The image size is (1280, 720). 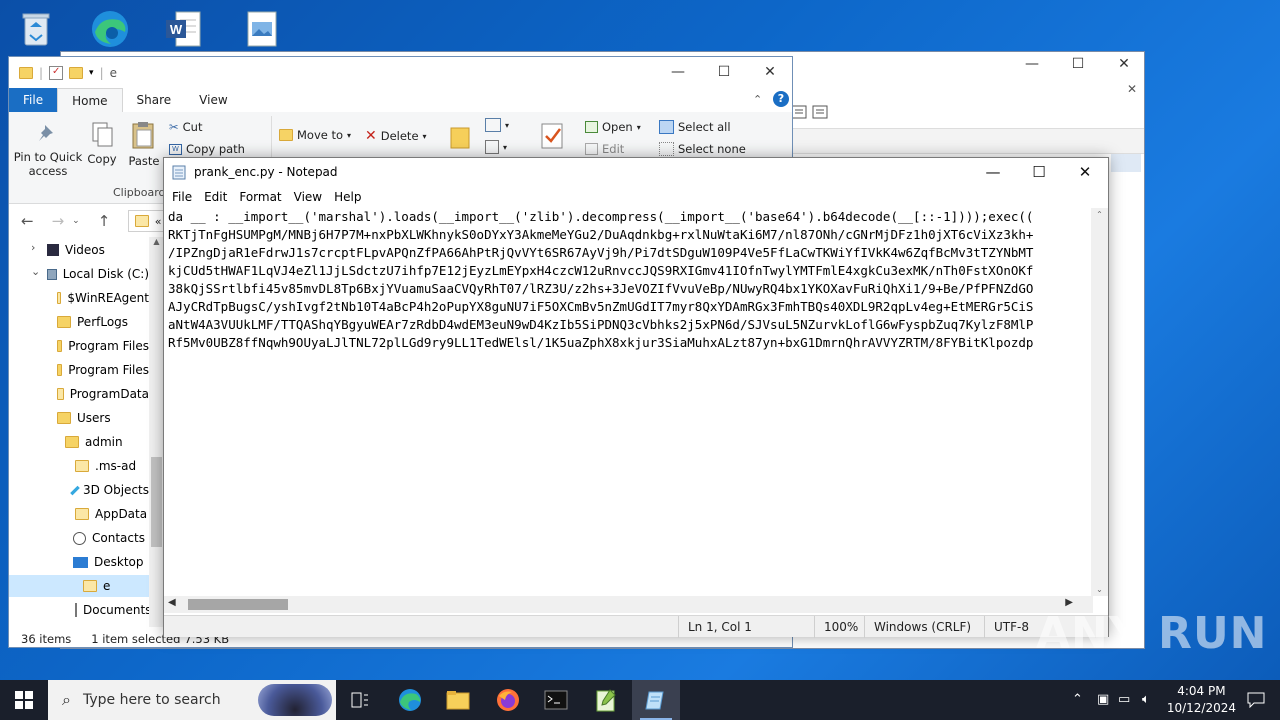 I want to click on copy-path-button: W Copy path, so click(x=207, y=149).